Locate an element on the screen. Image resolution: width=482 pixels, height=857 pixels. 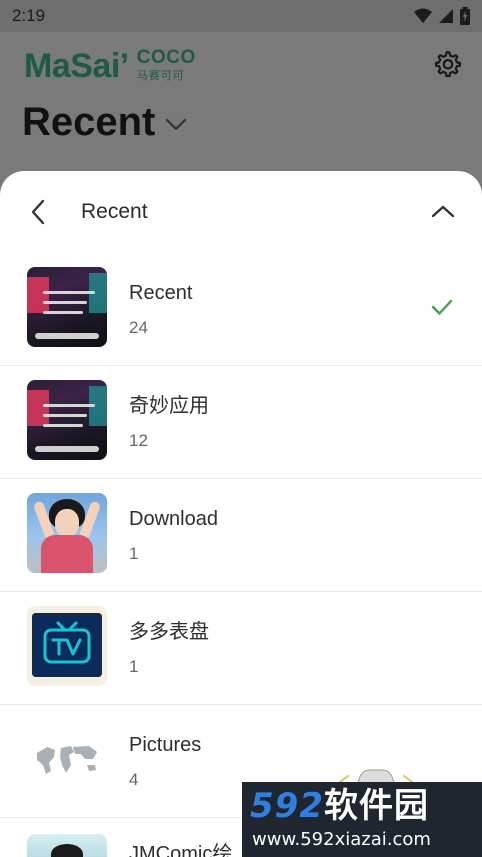
watermark-brand-text: 软件园 is located at coordinates (376, 806).